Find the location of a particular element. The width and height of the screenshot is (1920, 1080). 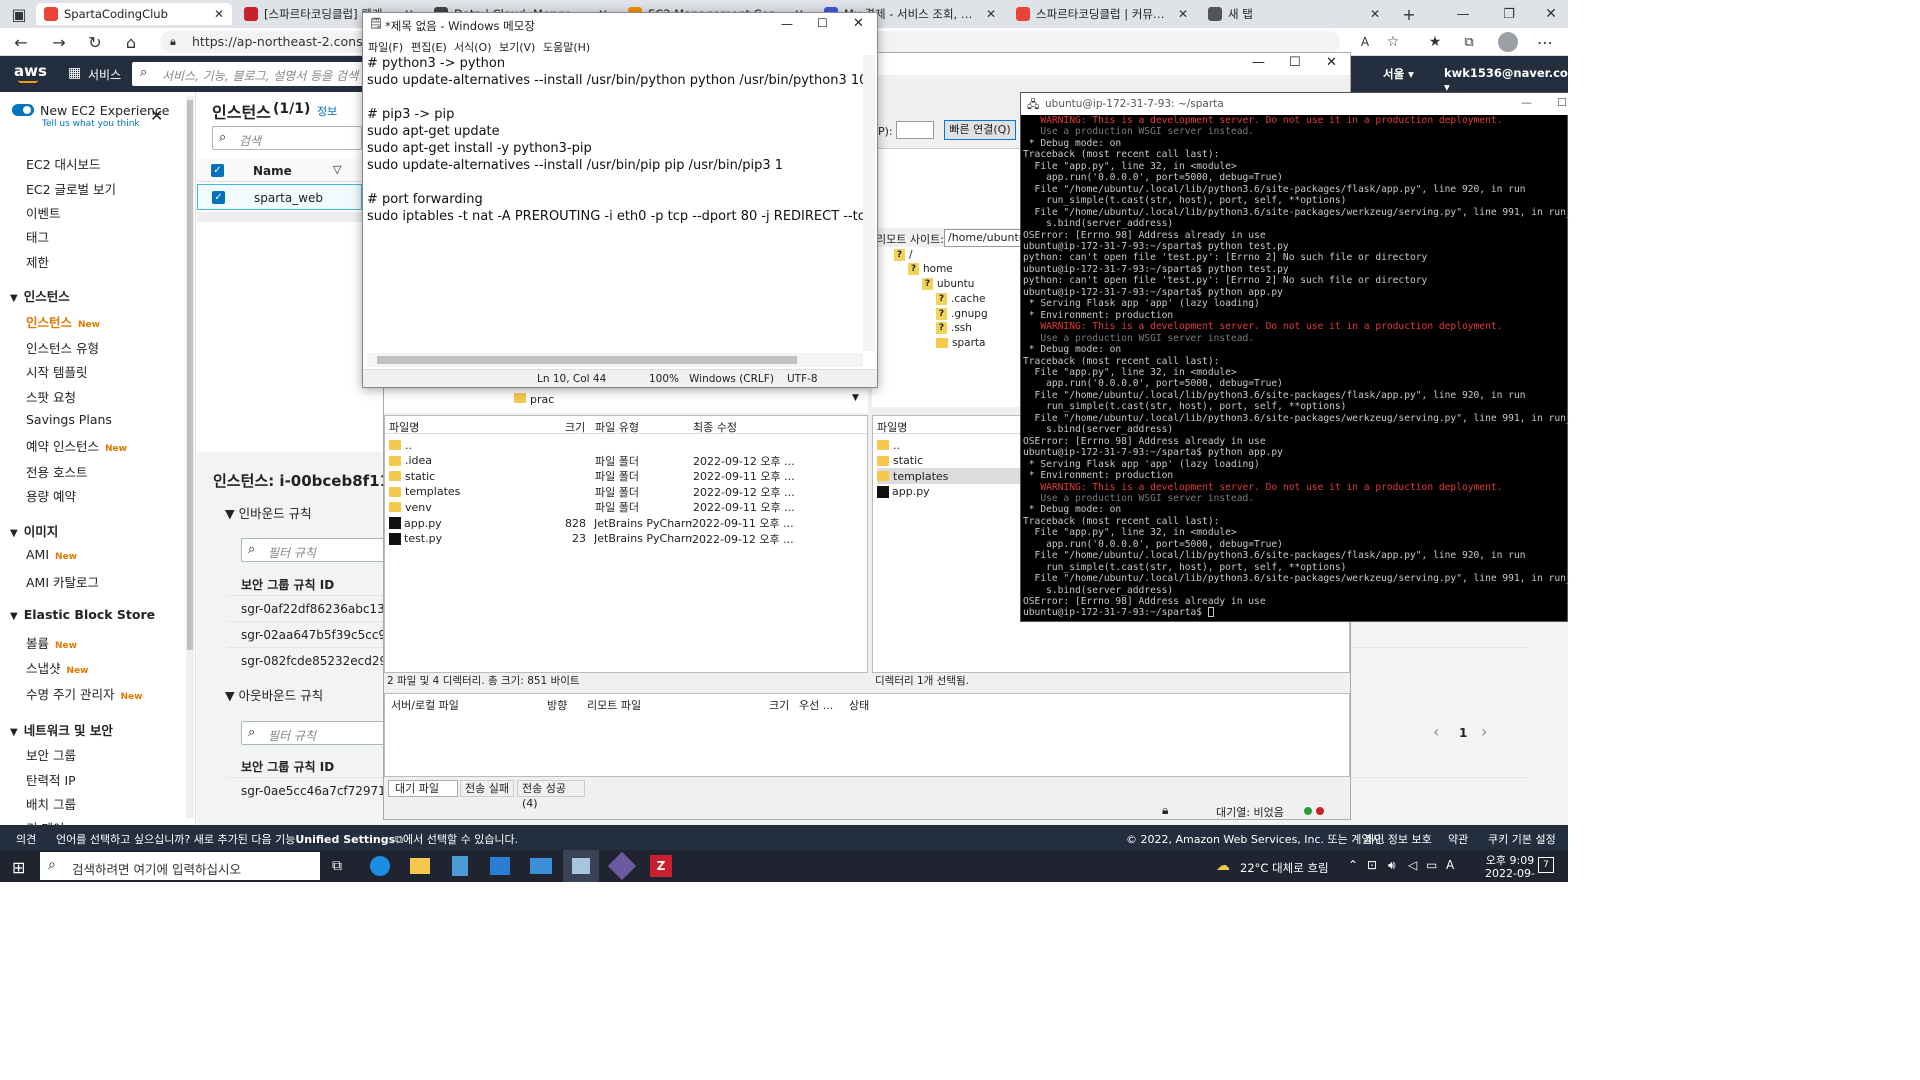

tab-success: 전송 성공 (4) is located at coordinates (551, 795).